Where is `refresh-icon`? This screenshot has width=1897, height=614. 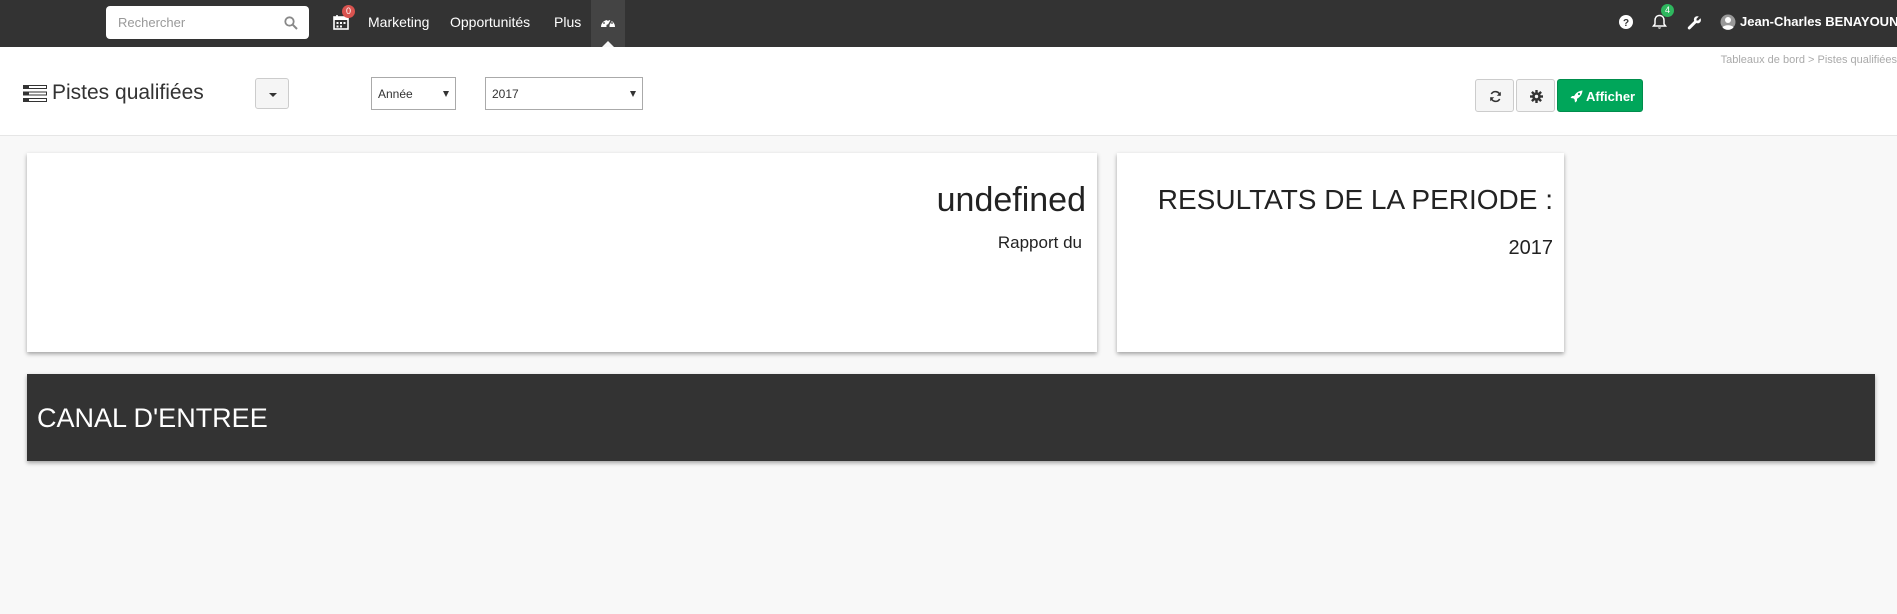
refresh-icon is located at coordinates (1495, 96).